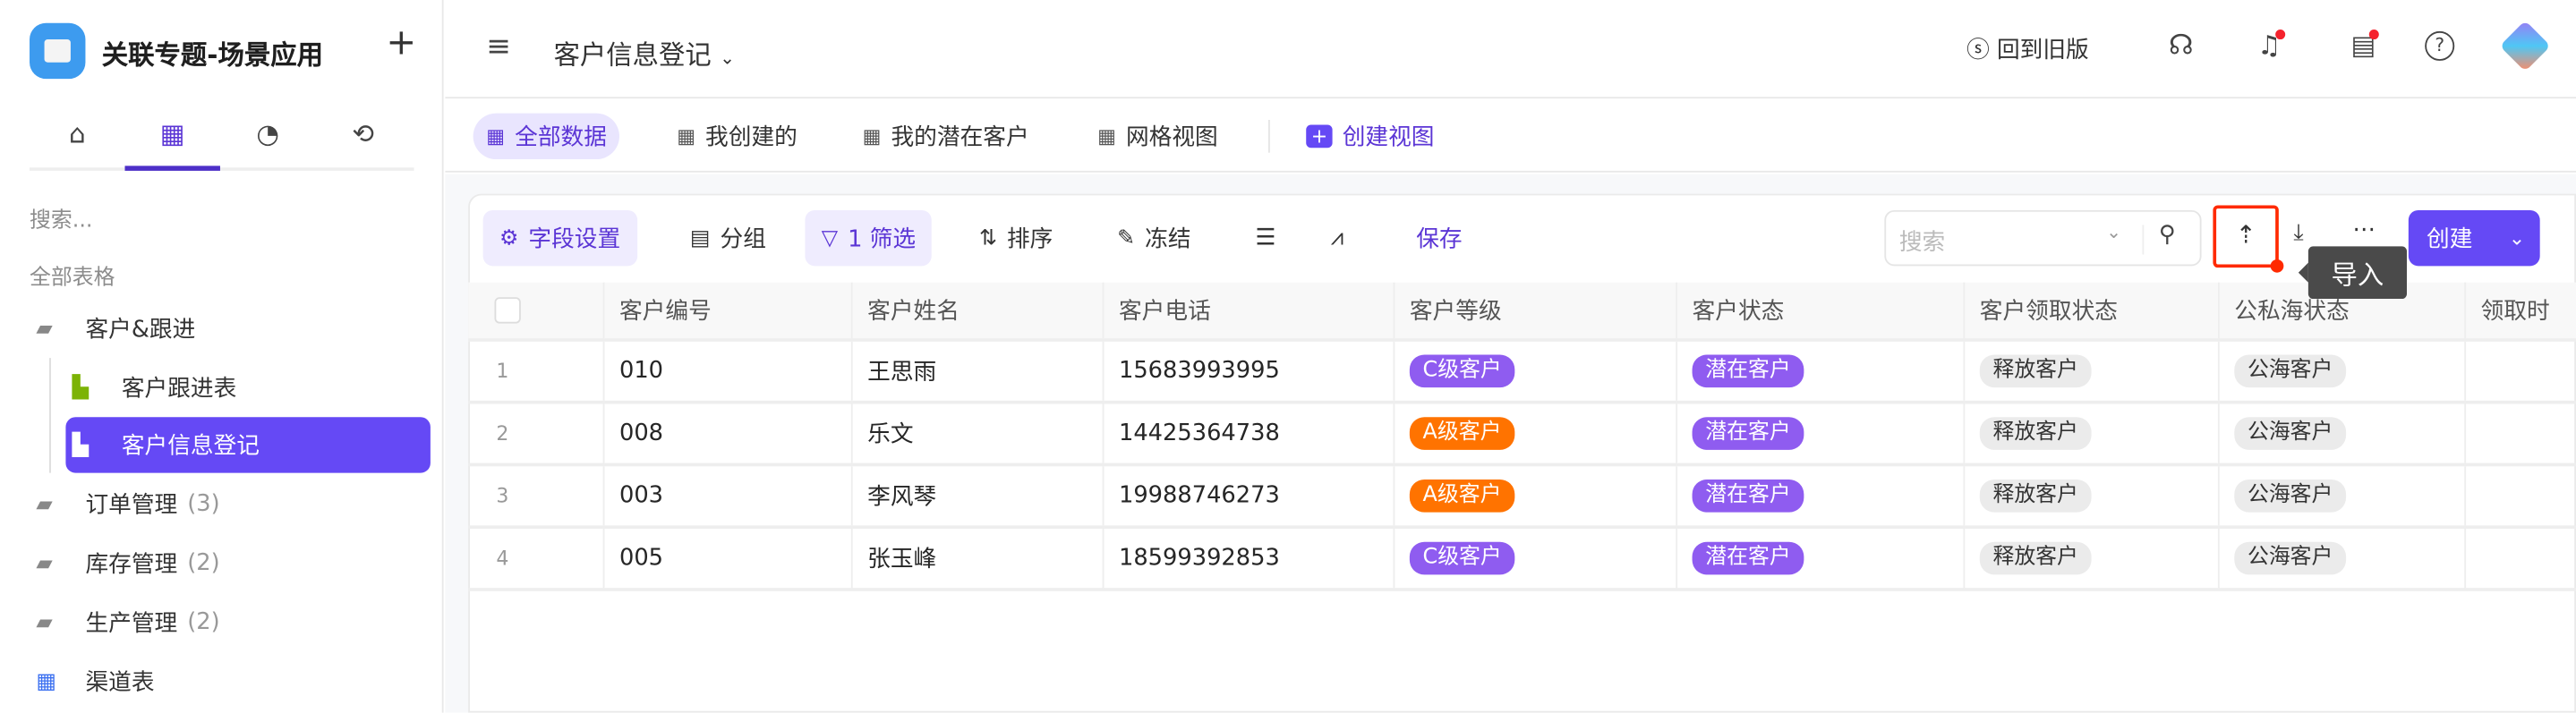 The height and width of the screenshot is (713, 2576). I want to click on column-header: 客户状态, so click(1819, 311).